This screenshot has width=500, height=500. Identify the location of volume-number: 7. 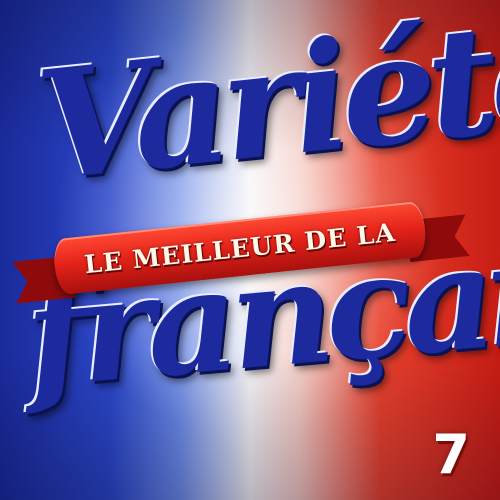
(451, 454).